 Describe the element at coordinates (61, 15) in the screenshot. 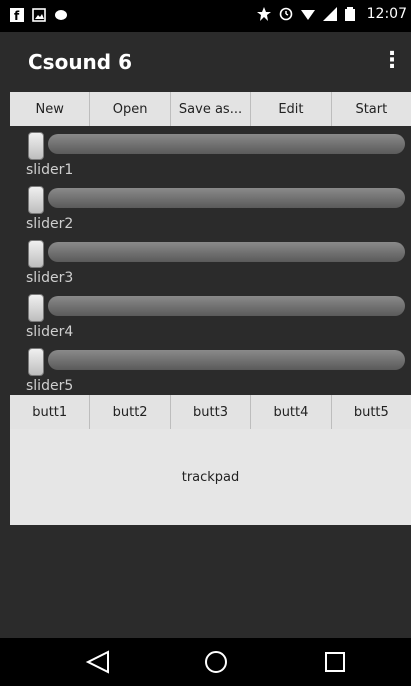

I see `chat-notification-icon` at that location.